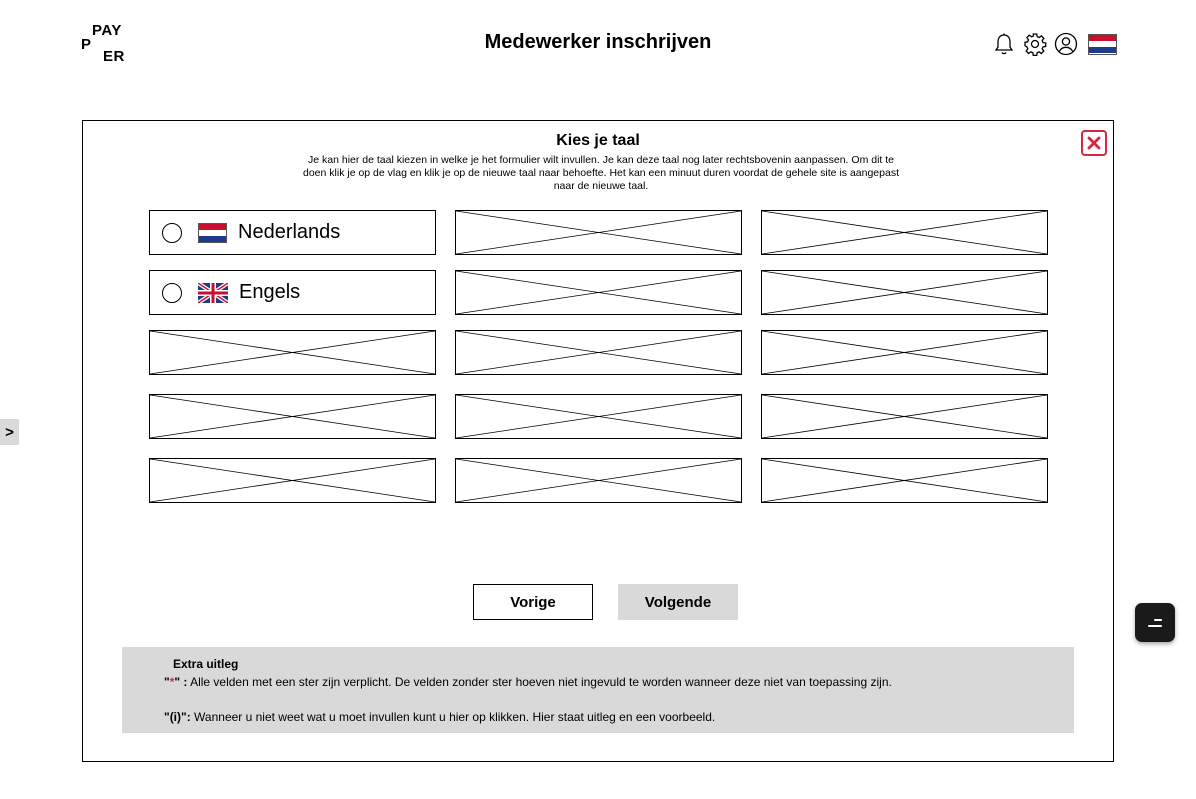 Image resolution: width=1196 pixels, height=799 pixels. Describe the element at coordinates (107, 30) in the screenshot. I see `logo-text-pay: PAY` at that location.